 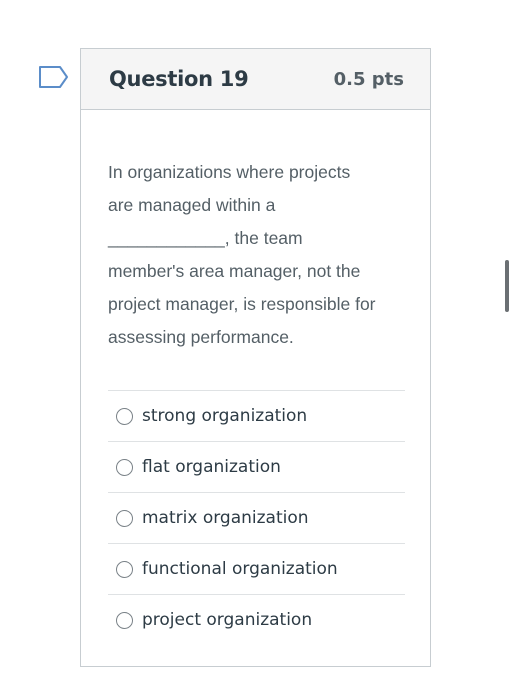 I want to click on question-text-line: In organizations where projects, so click(x=229, y=172).